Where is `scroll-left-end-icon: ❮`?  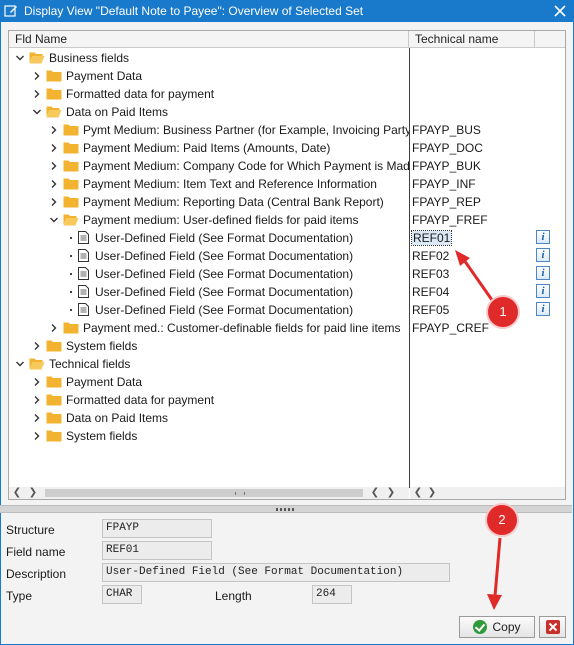
scroll-left-end-icon: ❮ is located at coordinates (375, 493).